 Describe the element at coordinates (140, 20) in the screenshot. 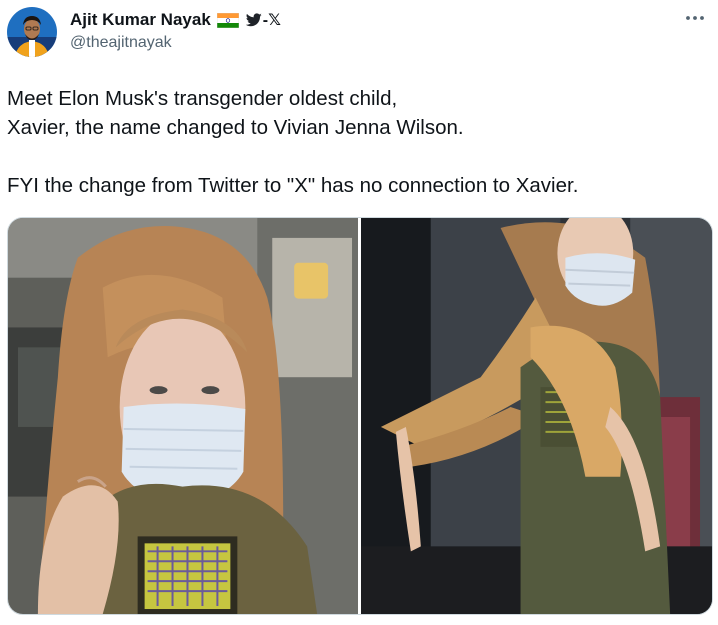

I see `author-display-name: Ajit Kumar Nayak` at that location.